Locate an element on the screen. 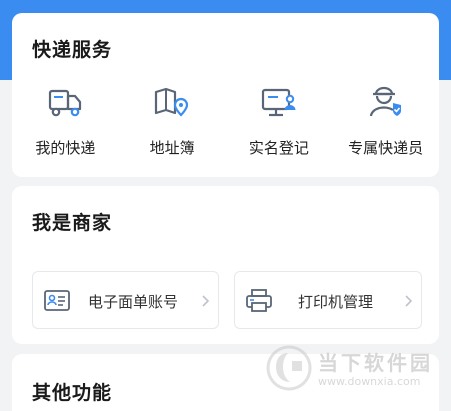 The width and height of the screenshot is (451, 411). printer-icon is located at coordinates (259, 300).